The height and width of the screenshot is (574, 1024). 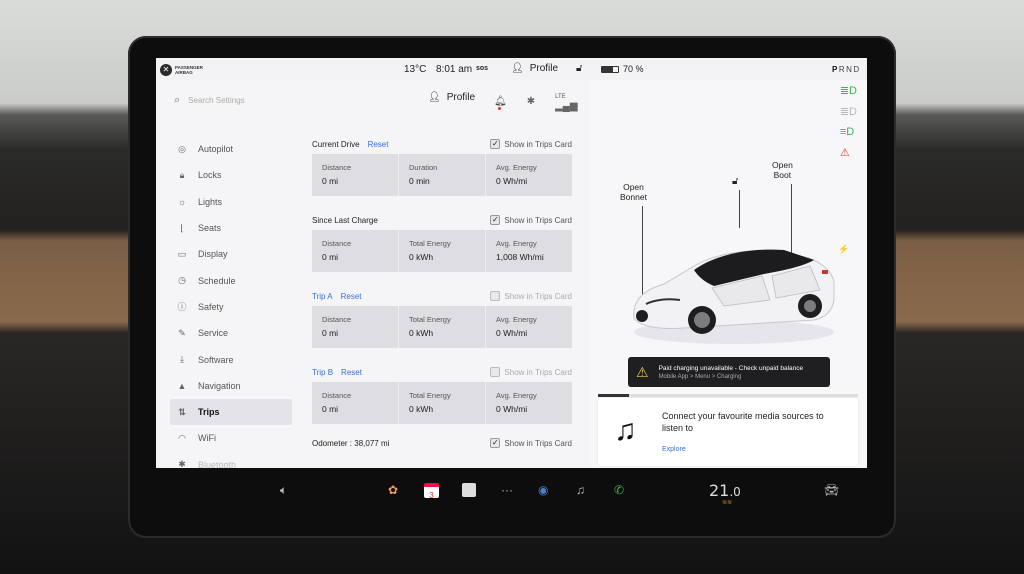 I want to click on sidebar-item-seats: ⌊ Seats, so click(x=231, y=228).